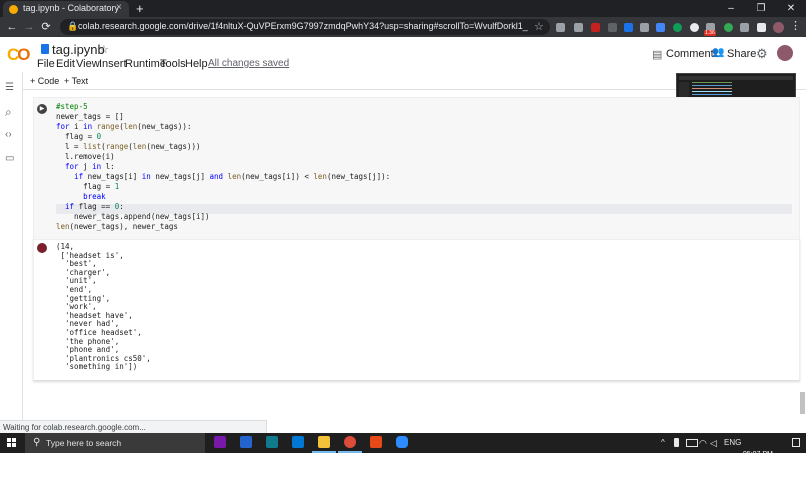 The image size is (806, 491). What do you see at coordinates (761, 8) in the screenshot?
I see `window-maximize-button: ❐` at bounding box center [761, 8].